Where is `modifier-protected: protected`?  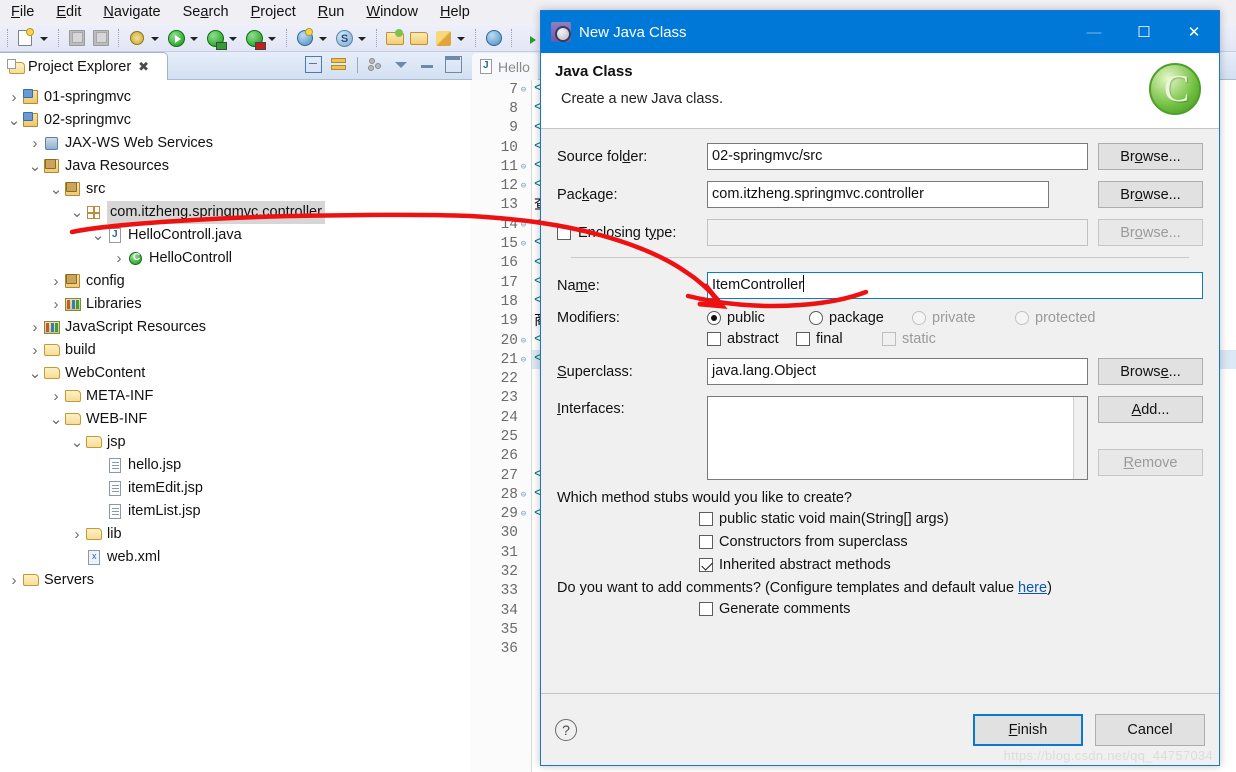 modifier-protected: protected is located at coordinates (1055, 318).